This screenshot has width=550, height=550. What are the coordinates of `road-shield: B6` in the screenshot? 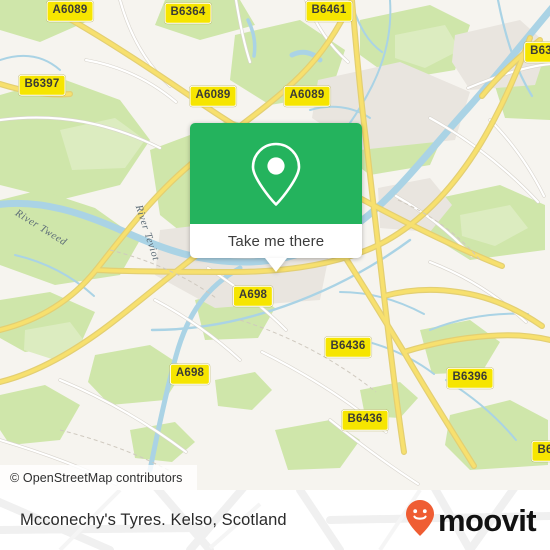 It's located at (540, 451).